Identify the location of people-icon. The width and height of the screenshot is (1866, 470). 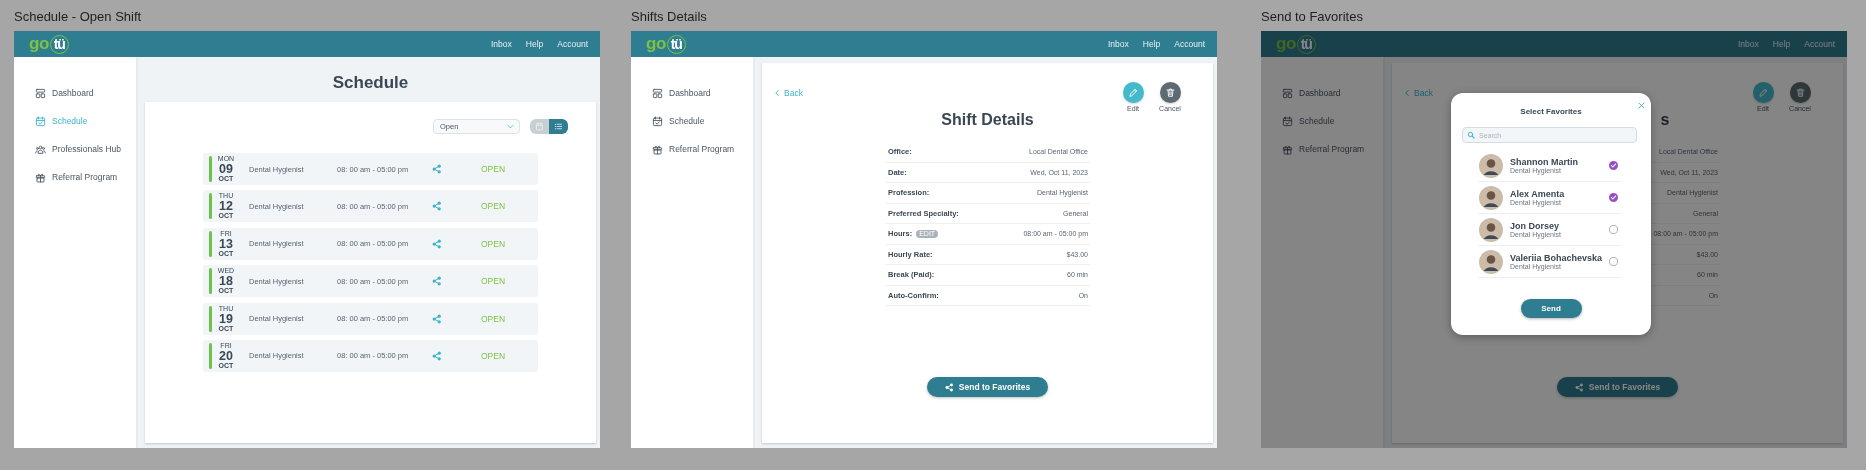
(40, 149).